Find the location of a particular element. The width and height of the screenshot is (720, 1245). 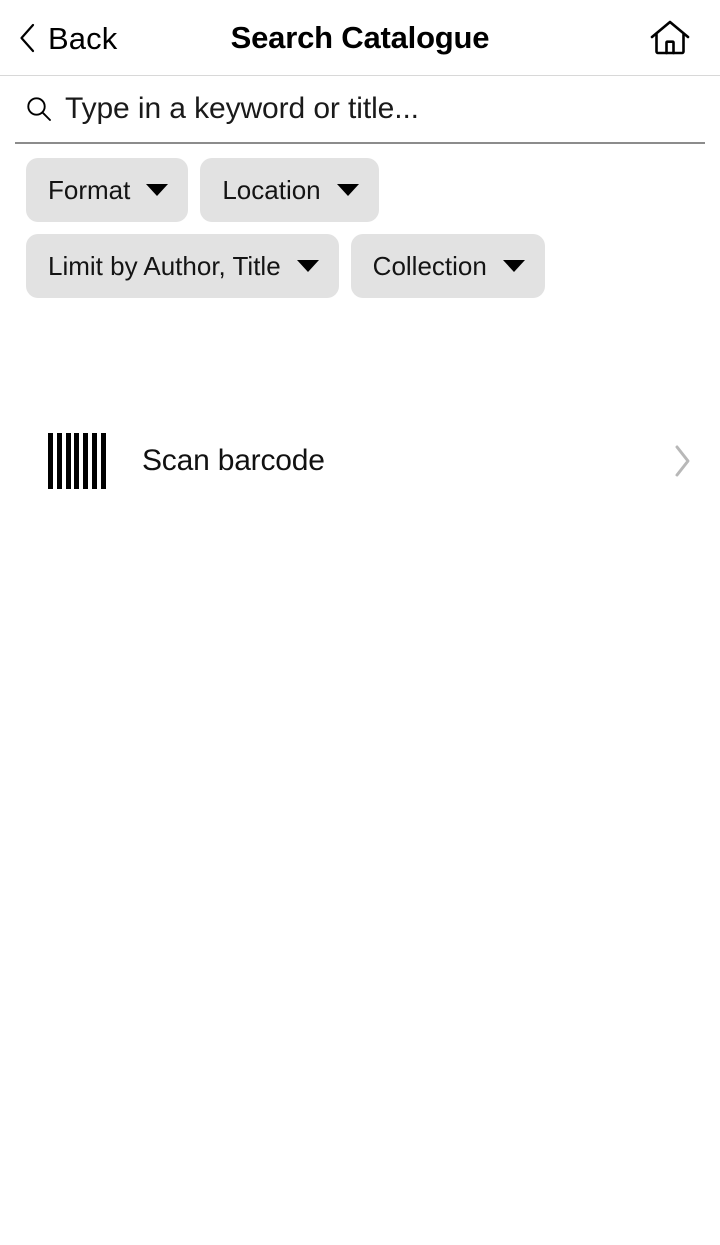

barcode-icon is located at coordinates (77, 461).